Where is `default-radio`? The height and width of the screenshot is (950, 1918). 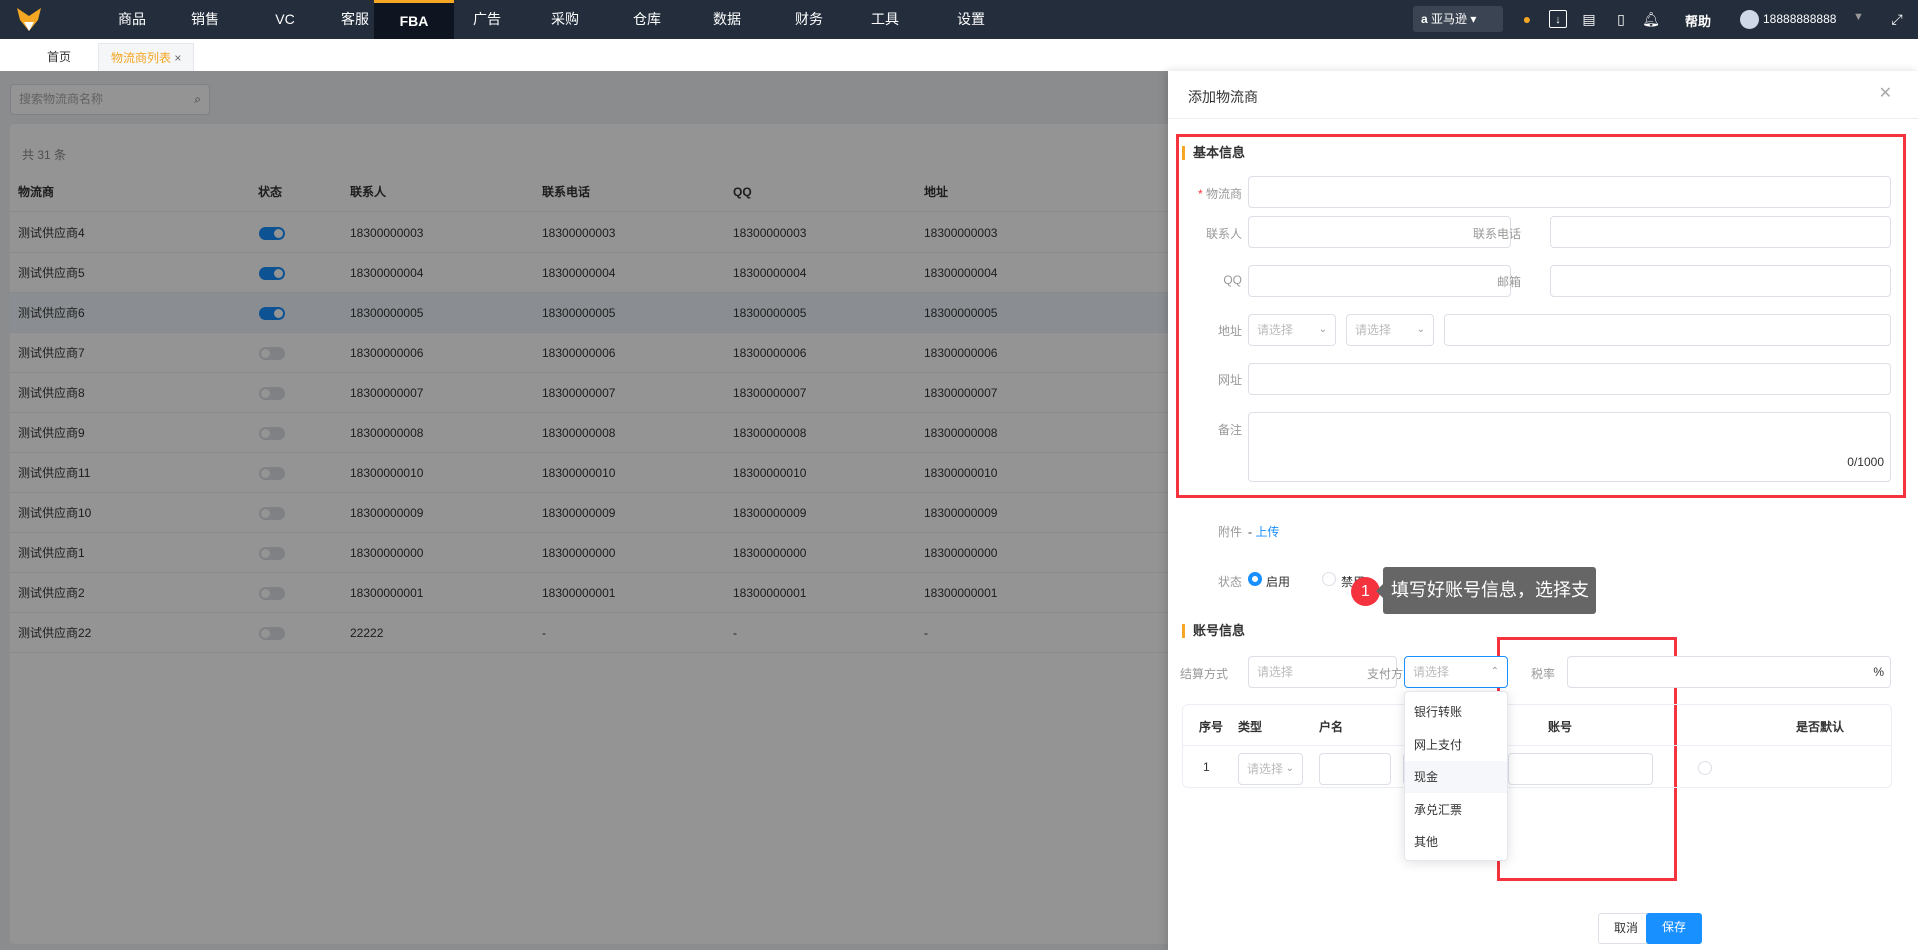 default-radio is located at coordinates (1705, 768).